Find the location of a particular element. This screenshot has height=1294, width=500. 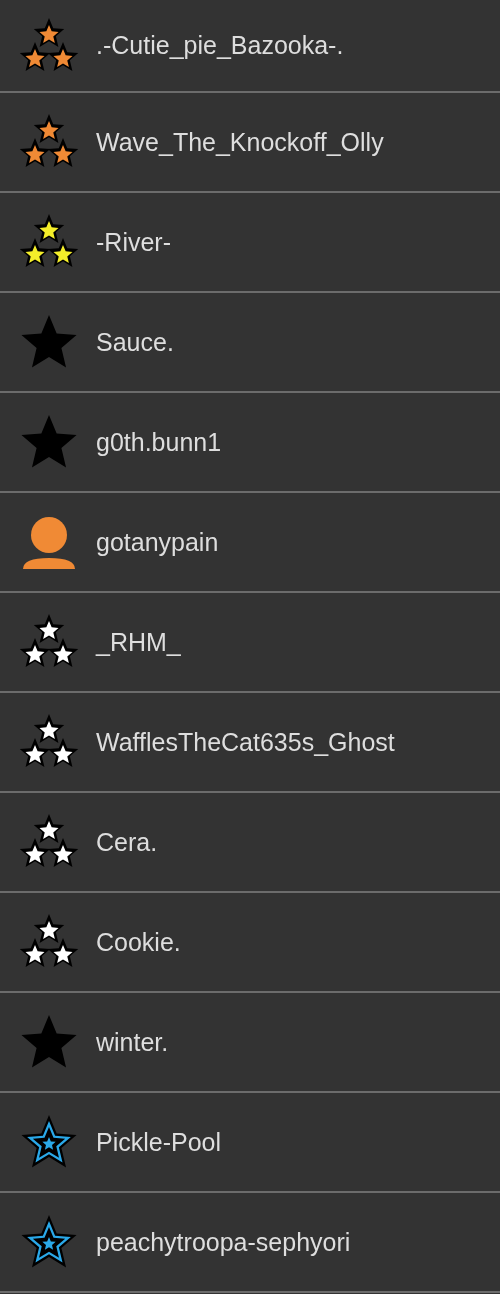

user-row: winter. is located at coordinates (250, 1043).